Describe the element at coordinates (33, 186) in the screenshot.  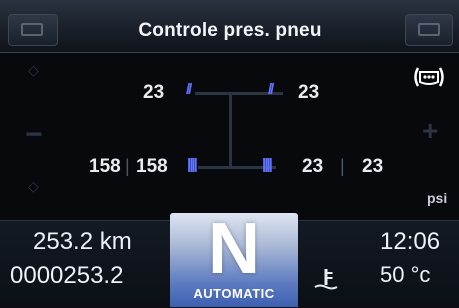
I see `down-arrow-icon: ◇` at that location.